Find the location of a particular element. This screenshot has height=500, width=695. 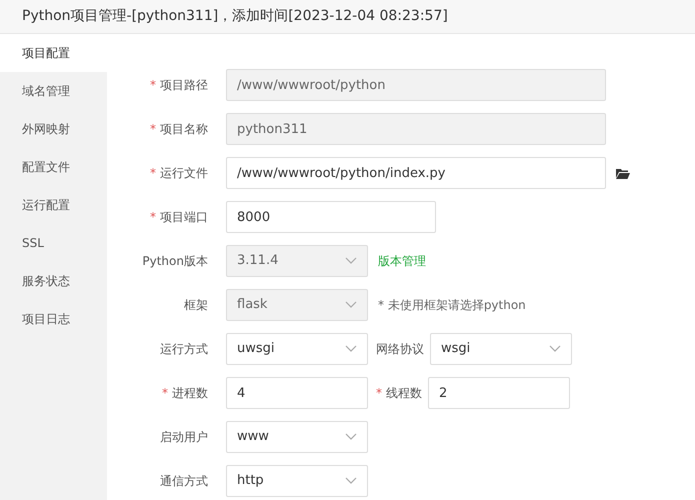

field-label: 线程数 is located at coordinates (404, 393).